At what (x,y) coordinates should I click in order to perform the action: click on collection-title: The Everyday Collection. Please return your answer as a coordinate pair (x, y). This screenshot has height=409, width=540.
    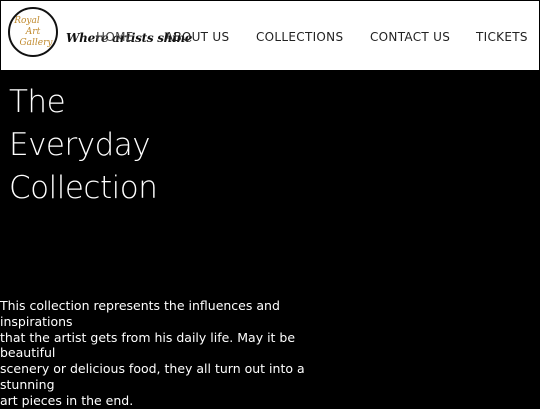
    Looking at the image, I should click on (83, 145).